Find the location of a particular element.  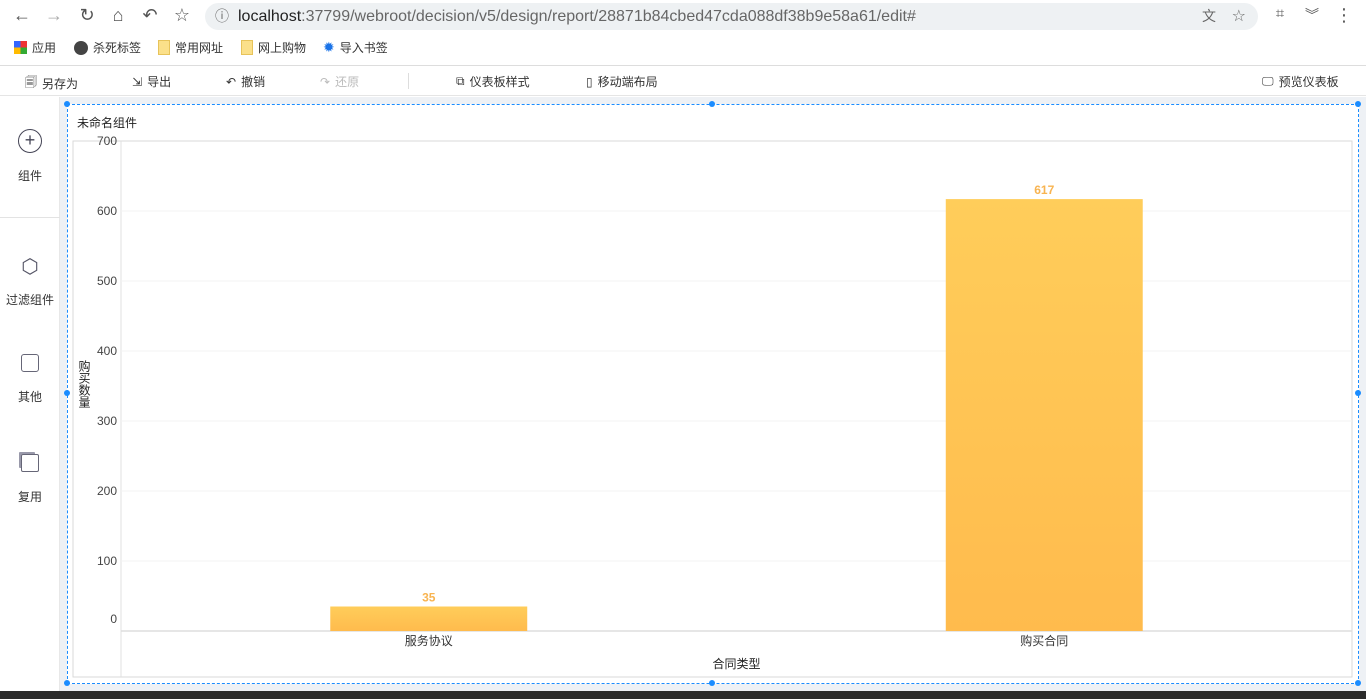

y-tick-label: 0 is located at coordinates (113, 619).